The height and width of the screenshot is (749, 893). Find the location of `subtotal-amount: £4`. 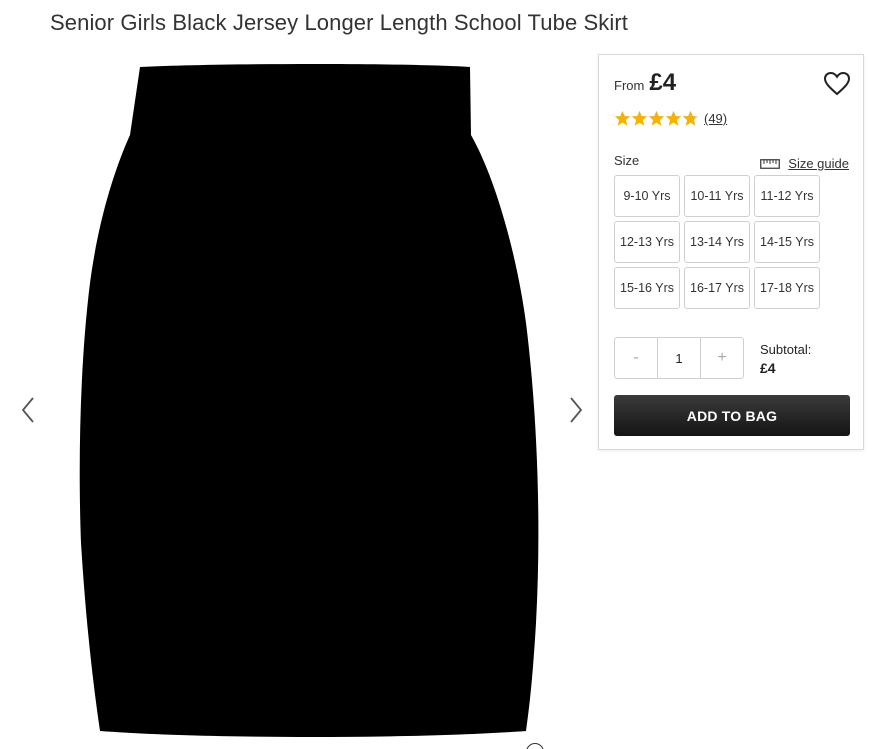

subtotal-amount: £4 is located at coordinates (768, 368).